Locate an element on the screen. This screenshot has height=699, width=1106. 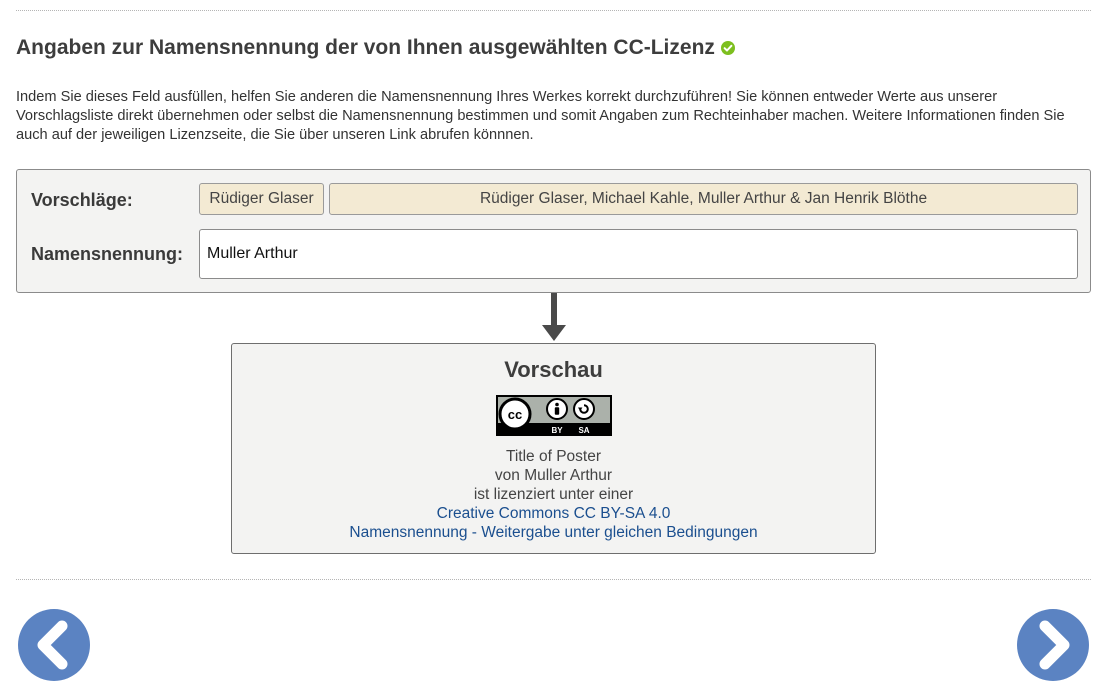
license-link: Creative Commons CC BY-SA 4.0 is located at coordinates (553, 513).